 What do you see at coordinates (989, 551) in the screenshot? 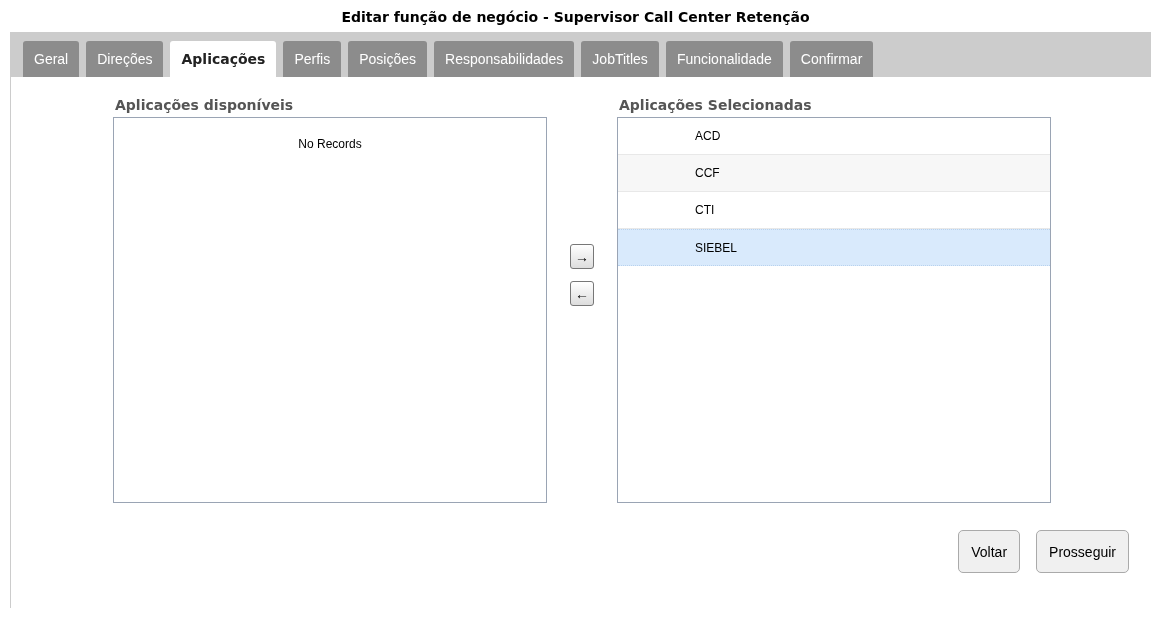
I see `back-button: Voltar` at bounding box center [989, 551].